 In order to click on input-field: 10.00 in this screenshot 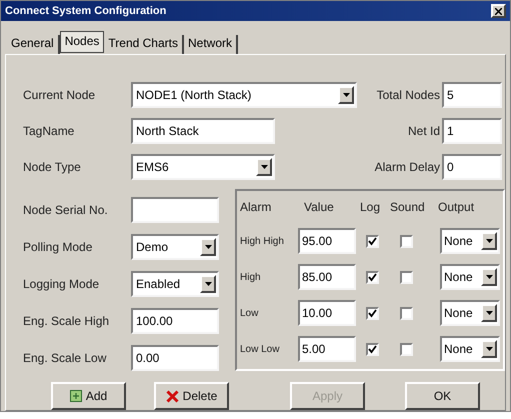, I will do `click(327, 313)`.